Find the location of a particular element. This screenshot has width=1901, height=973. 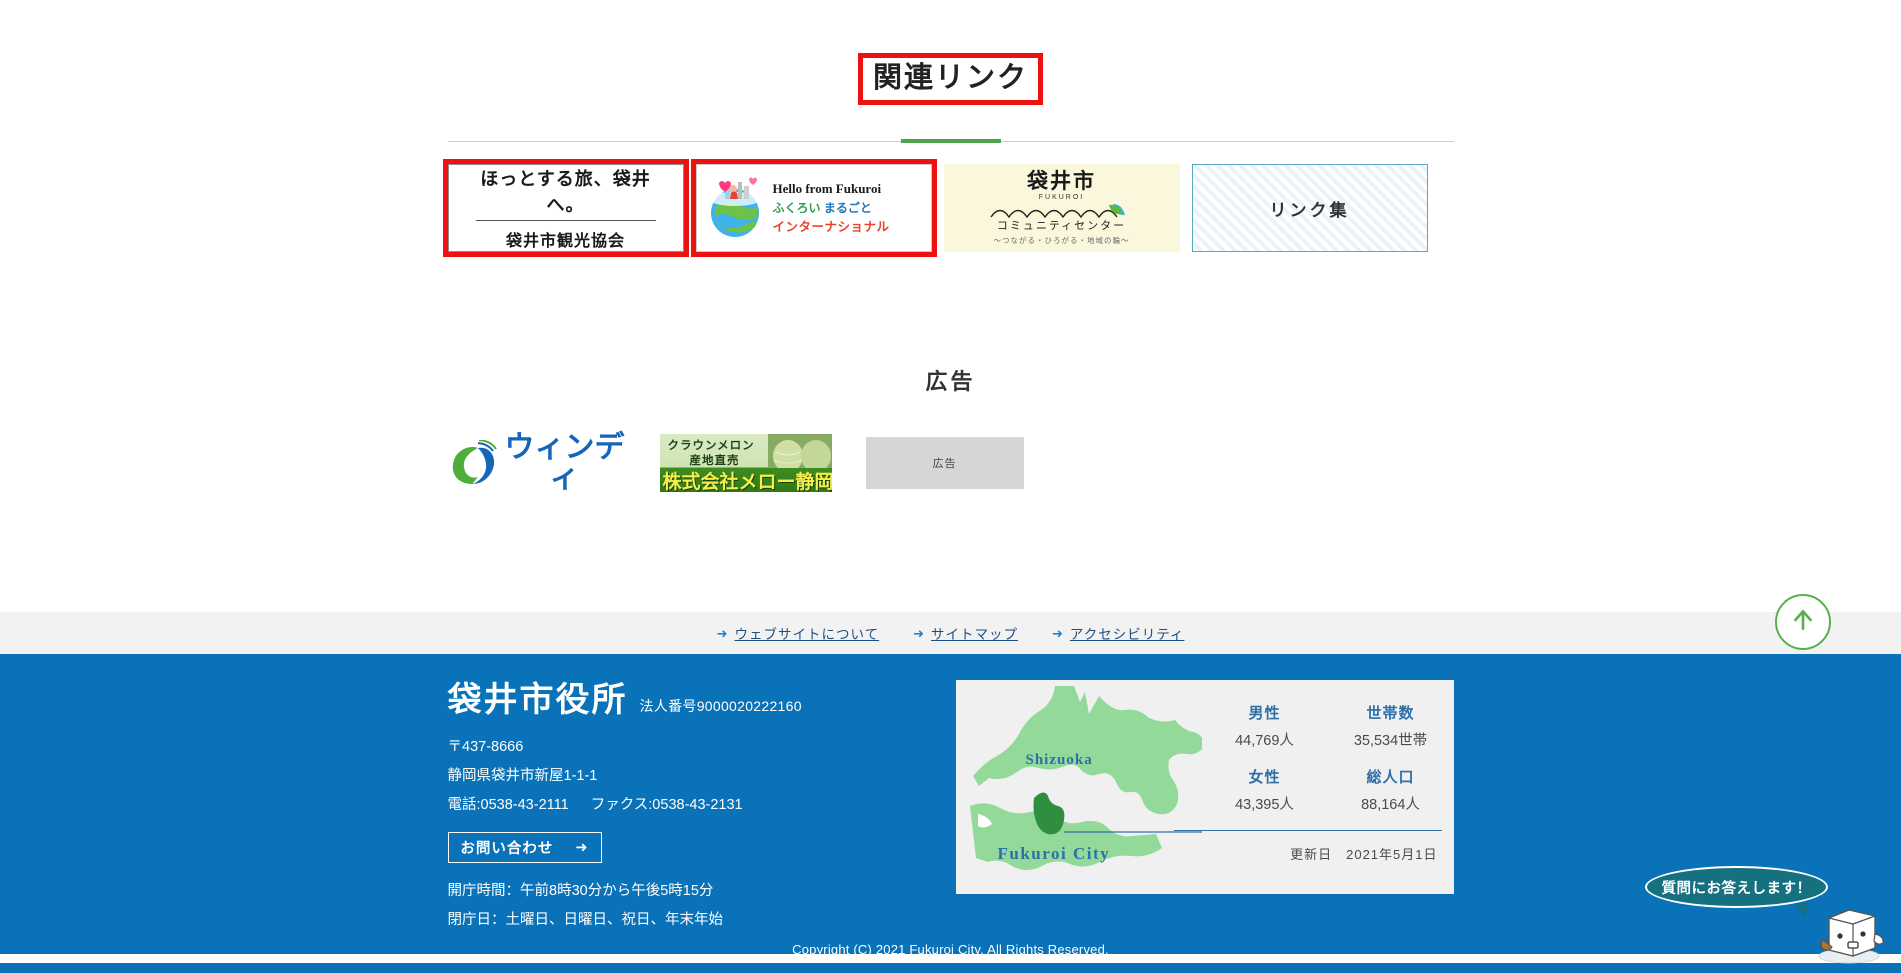

utility-link-sitemap: ➜ サイトマップ is located at coordinates (965, 633).